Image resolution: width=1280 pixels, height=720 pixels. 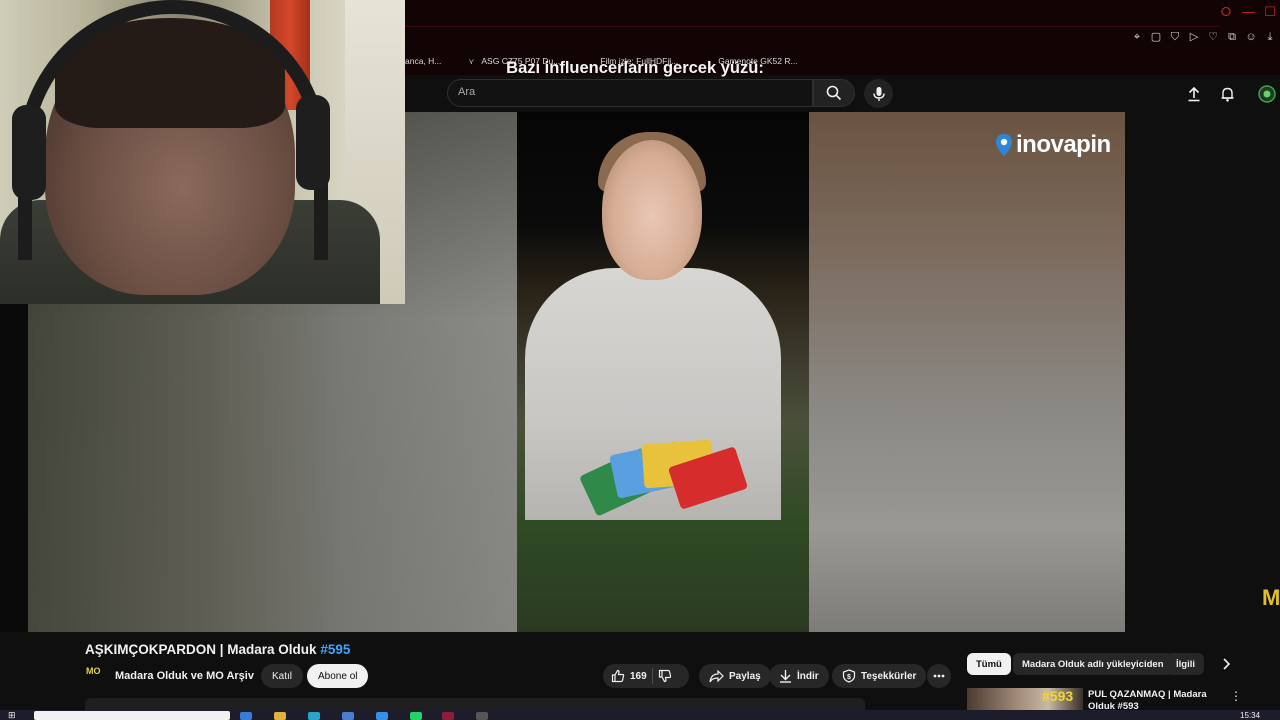 What do you see at coordinates (282, 676) in the screenshot?
I see `join-button: Katıl` at bounding box center [282, 676].